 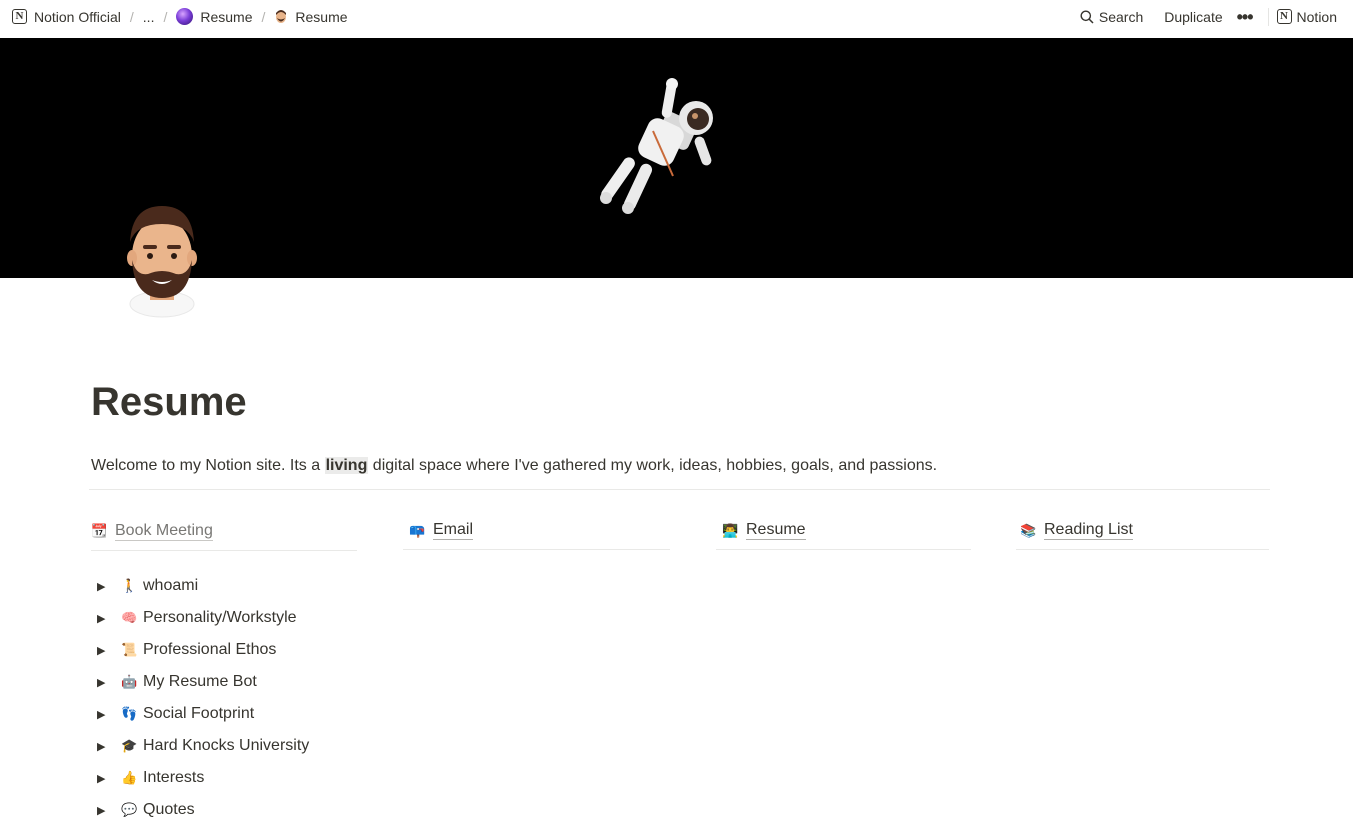 What do you see at coordinates (129, 777) in the screenshot?
I see `thumbs-up-icon: 👍` at bounding box center [129, 777].